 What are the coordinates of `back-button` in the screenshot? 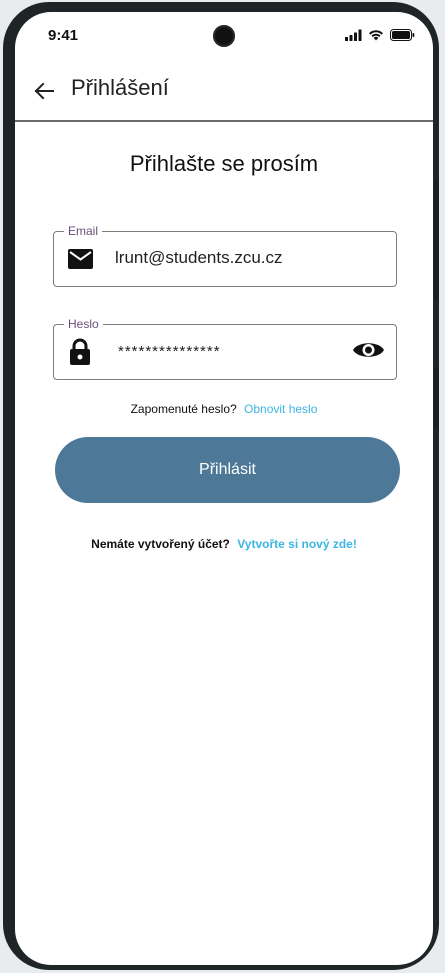 It's located at (44, 93).